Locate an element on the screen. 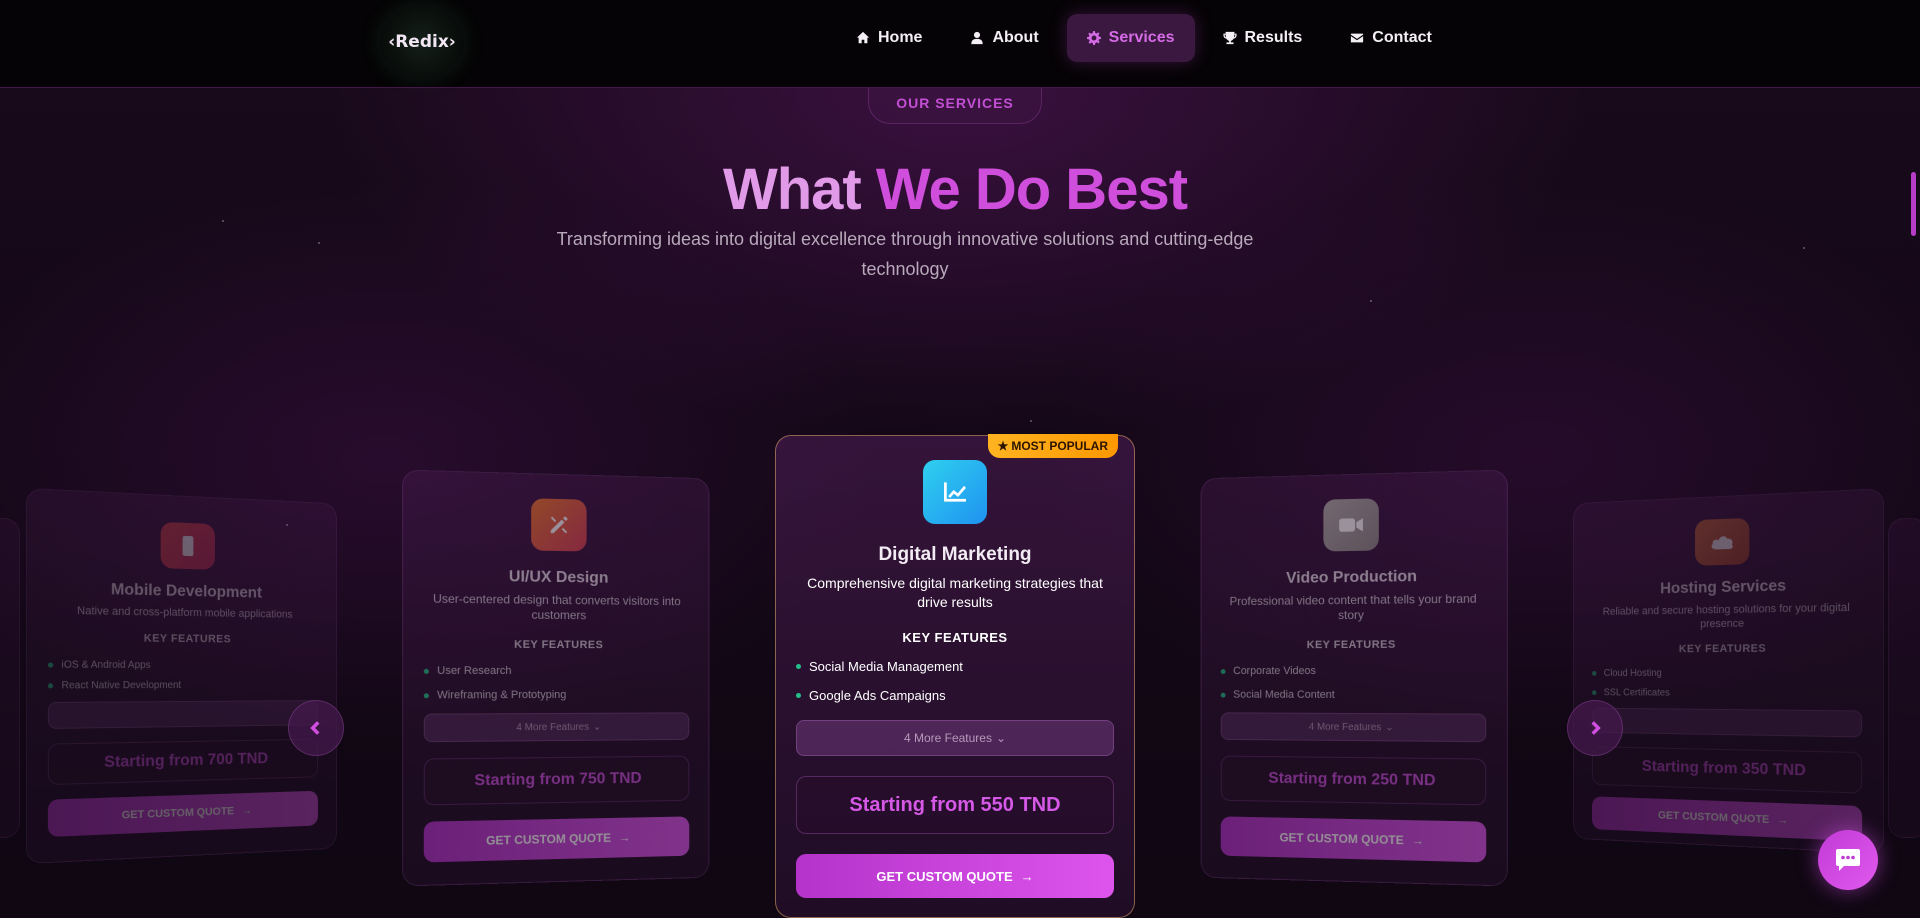 The width and height of the screenshot is (1920, 918). star-icon: ★ is located at coordinates (1003, 446).